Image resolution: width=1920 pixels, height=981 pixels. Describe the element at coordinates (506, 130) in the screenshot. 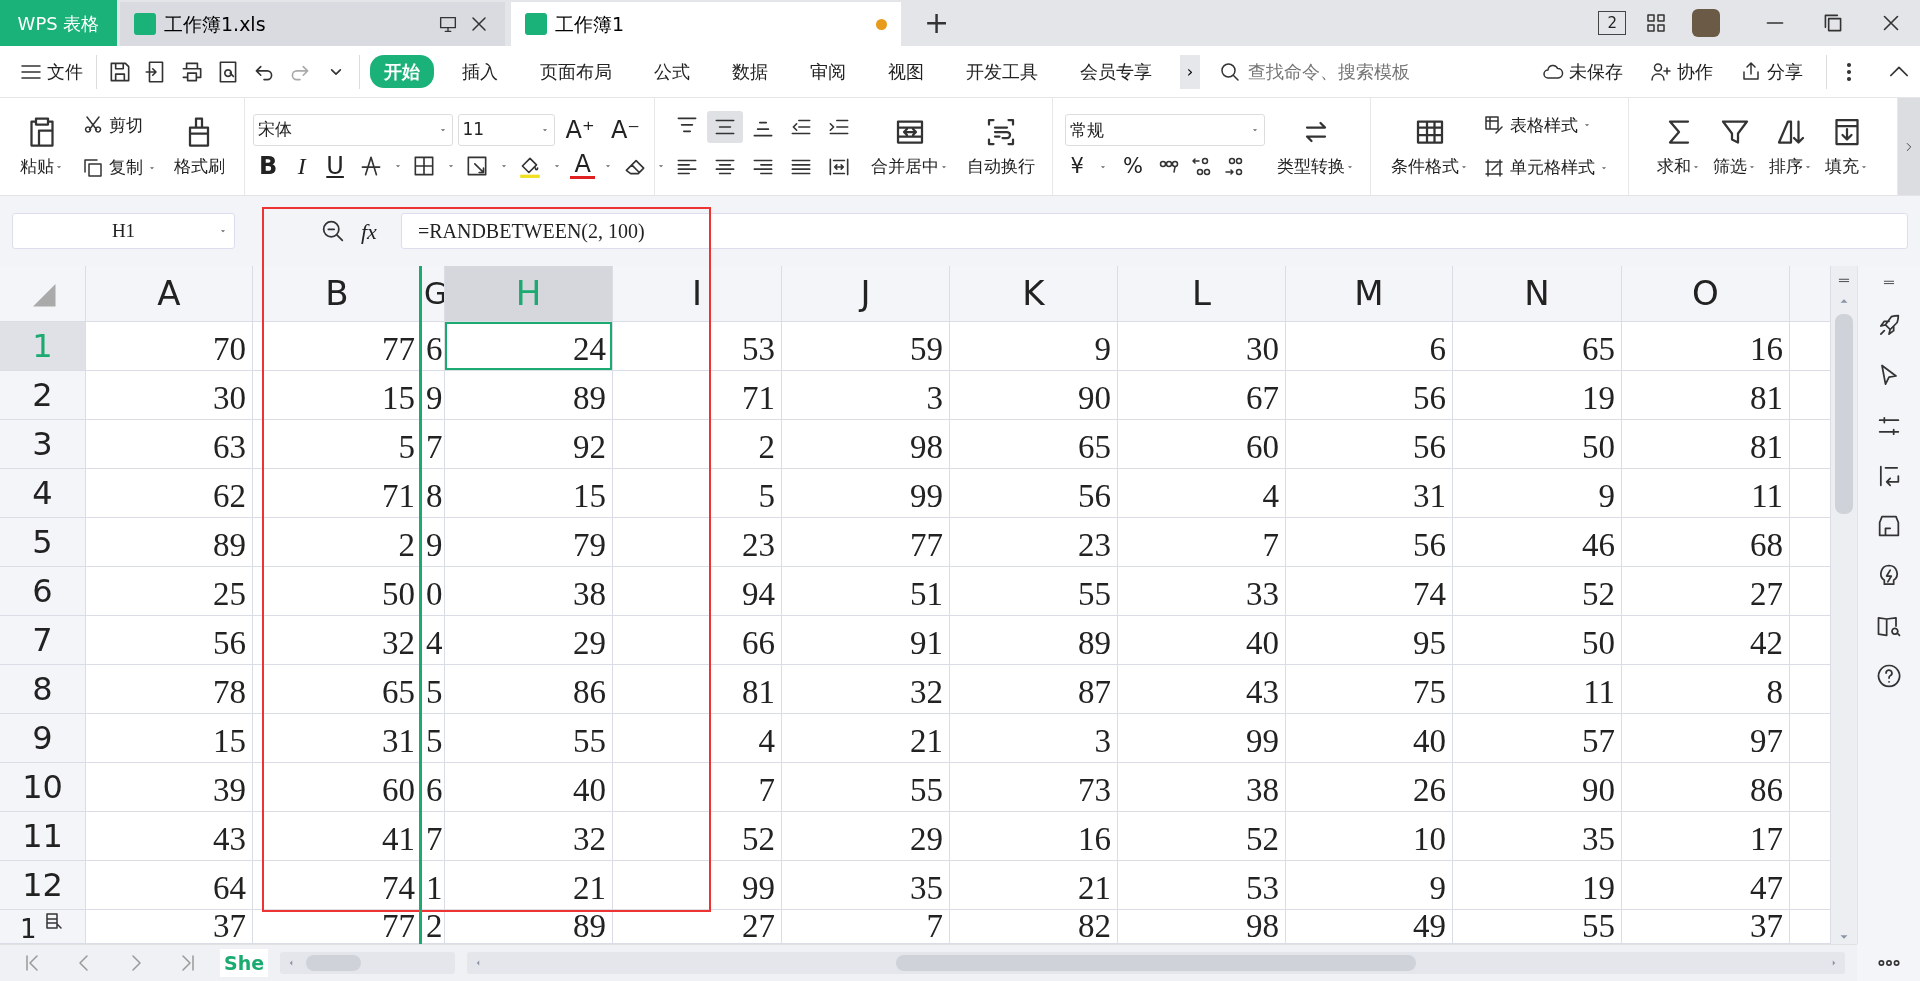

I see `font-size-field: 11` at that location.